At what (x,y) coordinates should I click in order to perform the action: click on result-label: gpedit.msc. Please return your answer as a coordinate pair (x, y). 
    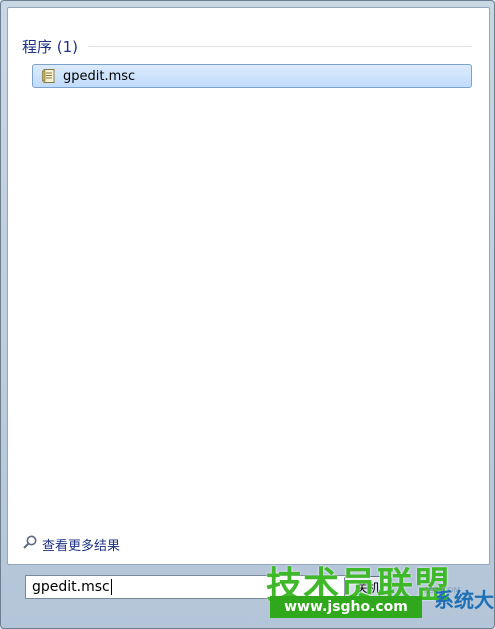
    Looking at the image, I should click on (99, 76).